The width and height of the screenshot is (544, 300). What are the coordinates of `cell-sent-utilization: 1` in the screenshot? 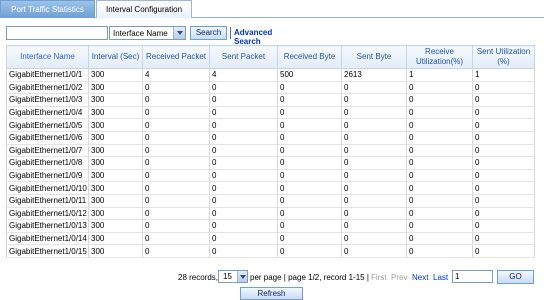 It's located at (503, 75).